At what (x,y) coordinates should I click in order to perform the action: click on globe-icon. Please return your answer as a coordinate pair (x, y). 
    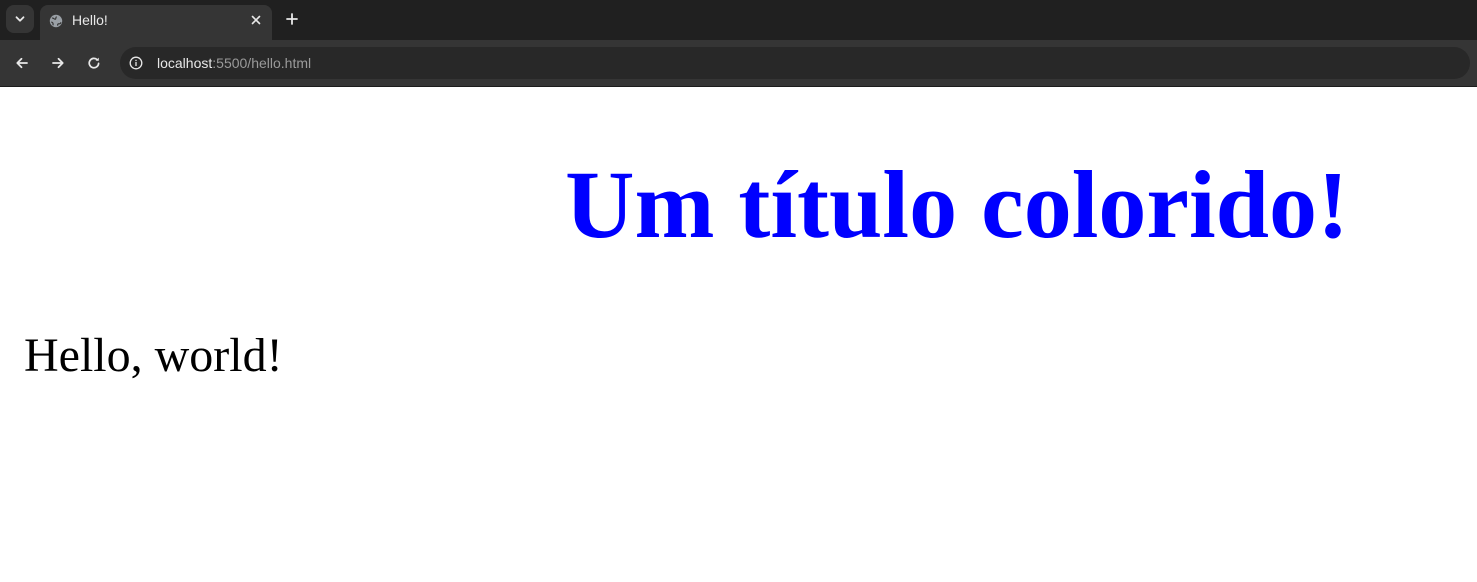
    Looking at the image, I should click on (56, 20).